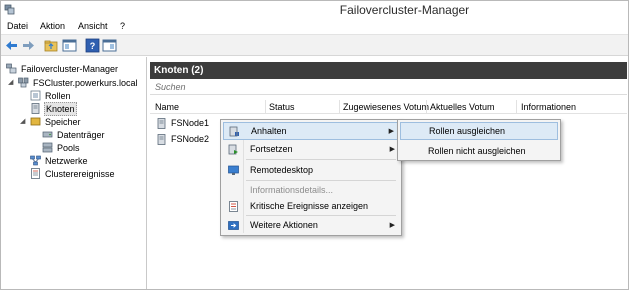  I want to click on menu-item-label: Anhalten, so click(269, 131).